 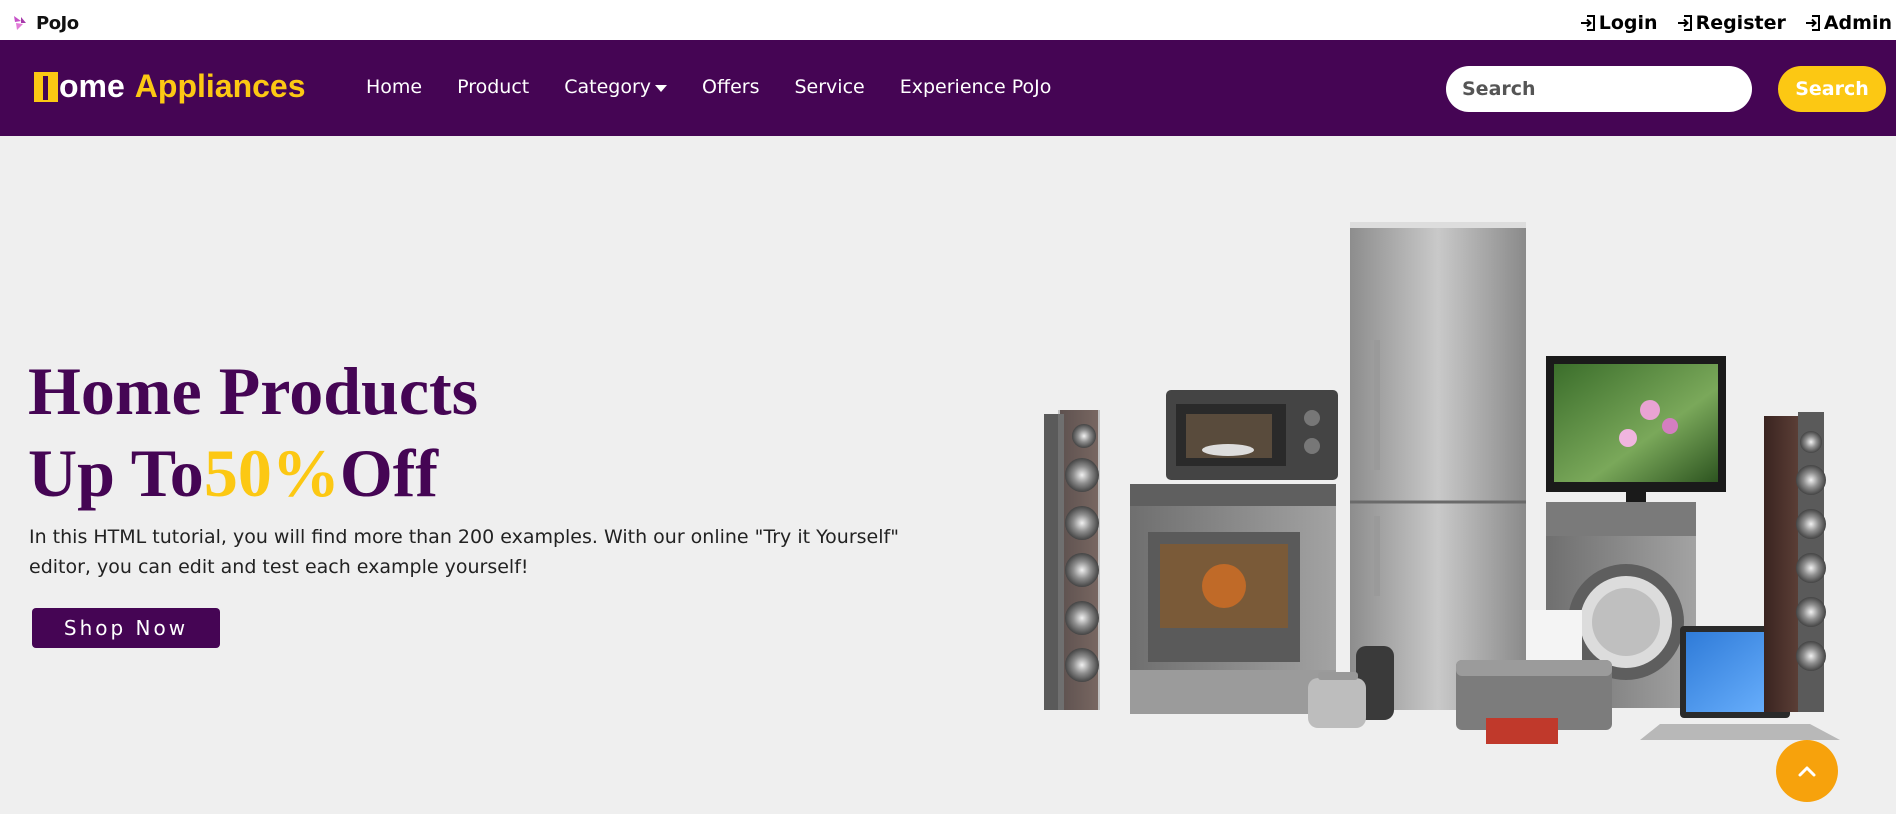 I want to click on shop-now-button: Shop Now, so click(x=126, y=628).